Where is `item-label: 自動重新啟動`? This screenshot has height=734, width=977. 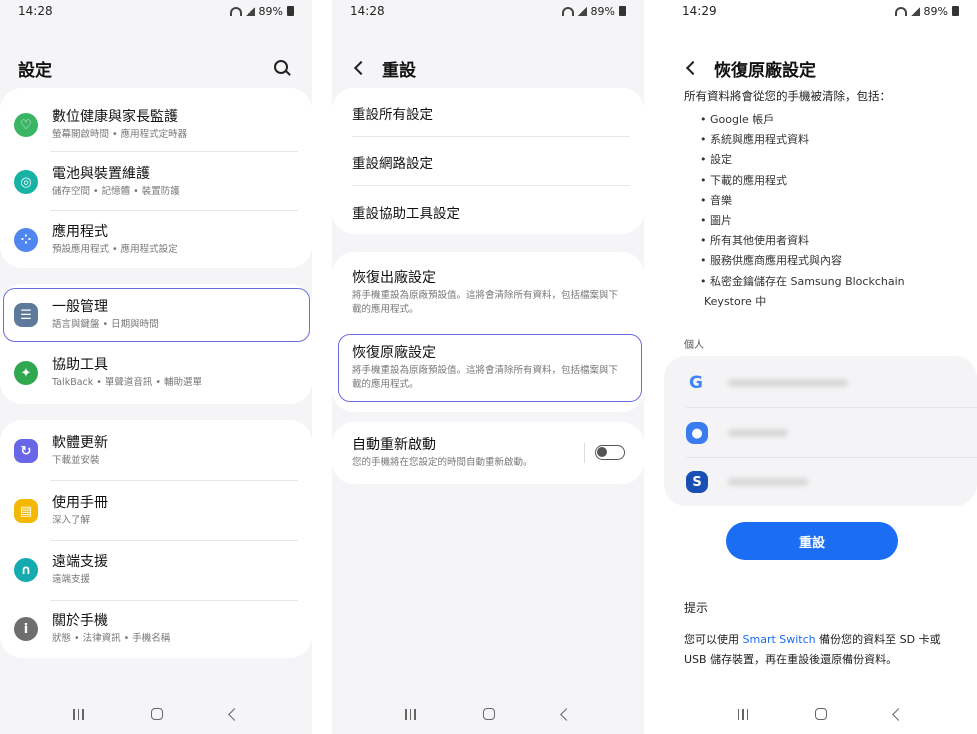 item-label: 自動重新啟動 is located at coordinates (394, 445).